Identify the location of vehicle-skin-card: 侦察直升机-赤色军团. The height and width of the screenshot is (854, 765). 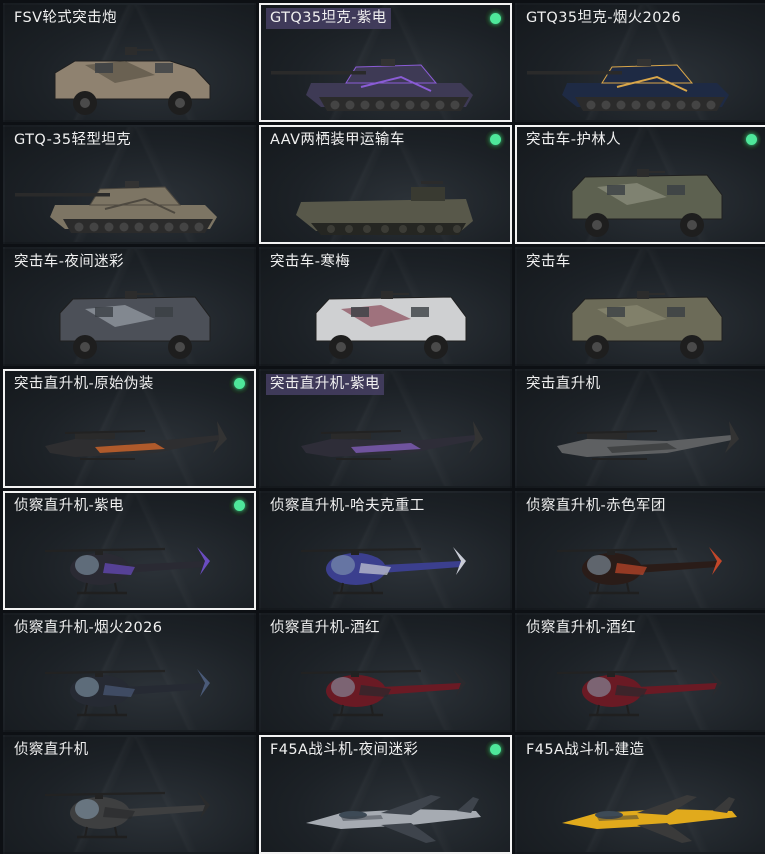
(640, 550).